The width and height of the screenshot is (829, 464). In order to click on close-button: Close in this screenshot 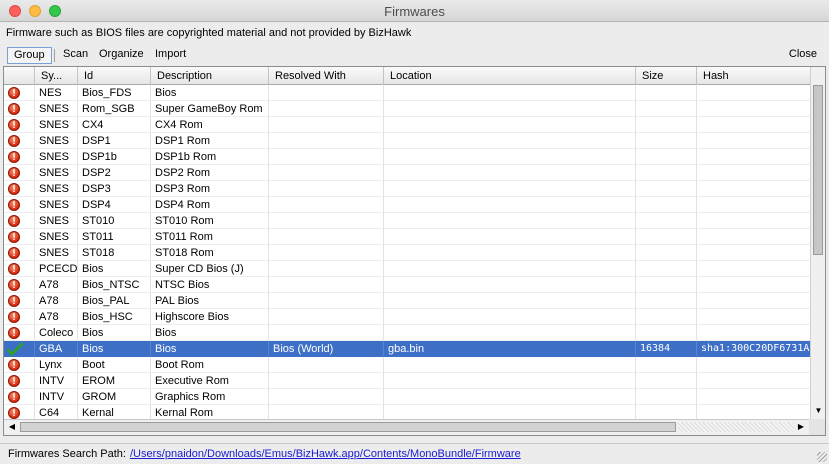, I will do `click(803, 55)`.